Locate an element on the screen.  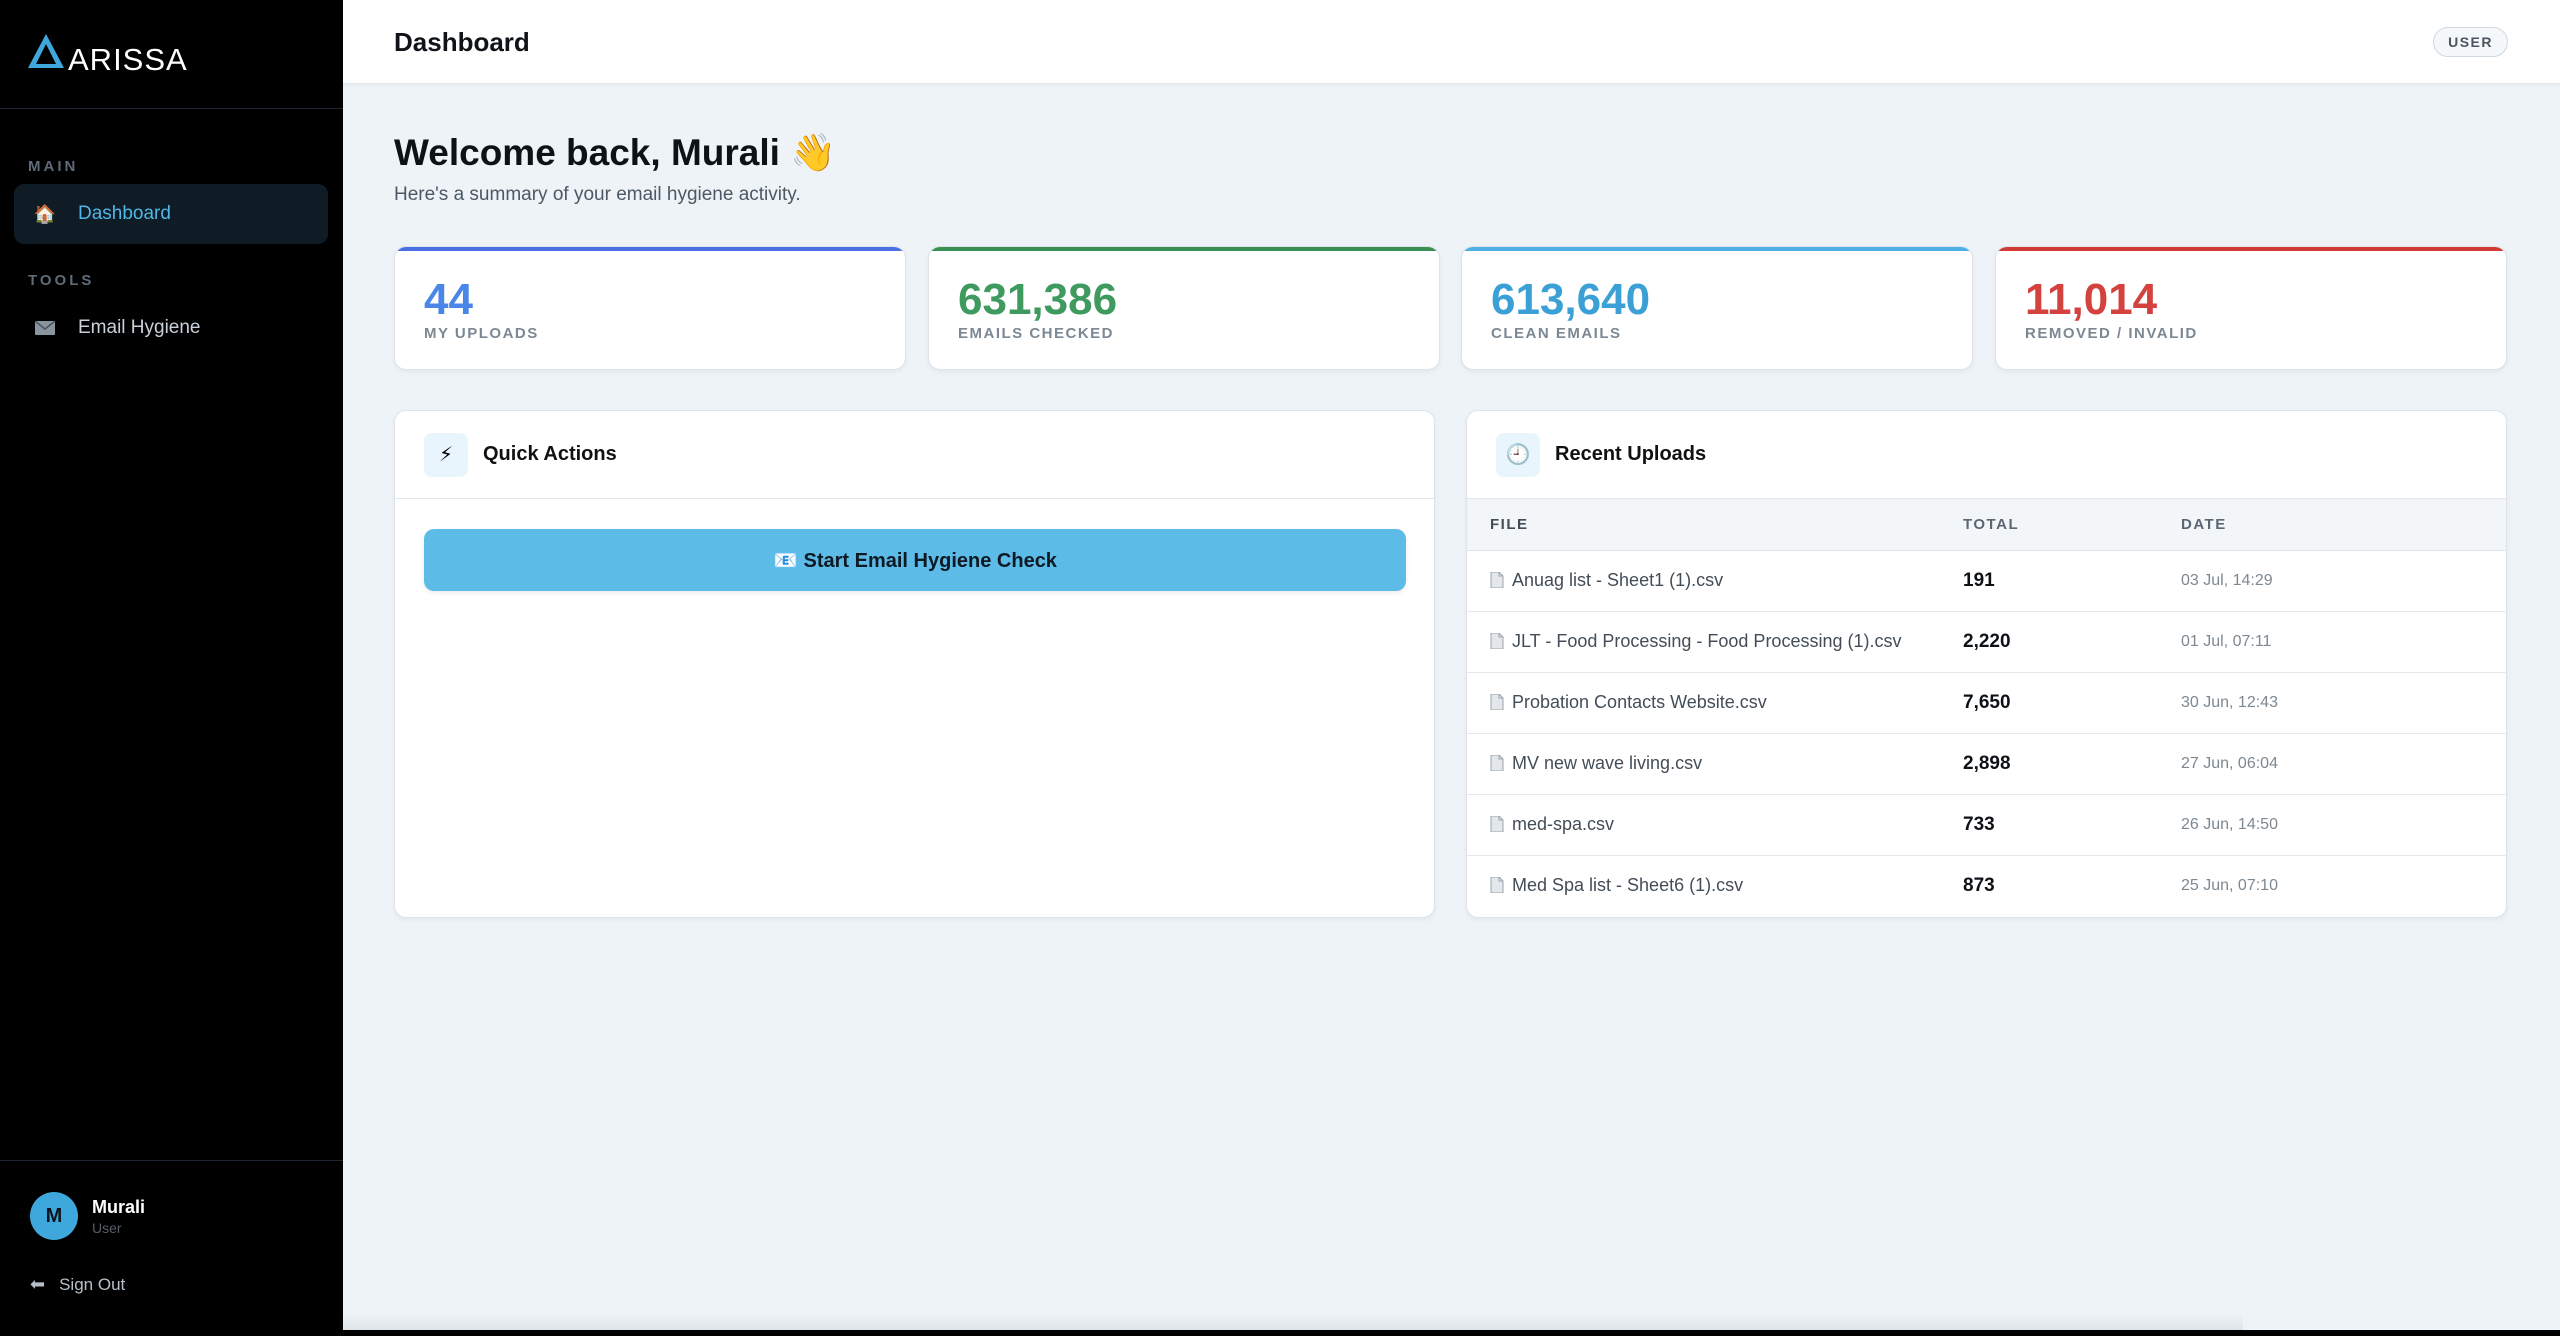
user-name: Murali is located at coordinates (119, 1206).